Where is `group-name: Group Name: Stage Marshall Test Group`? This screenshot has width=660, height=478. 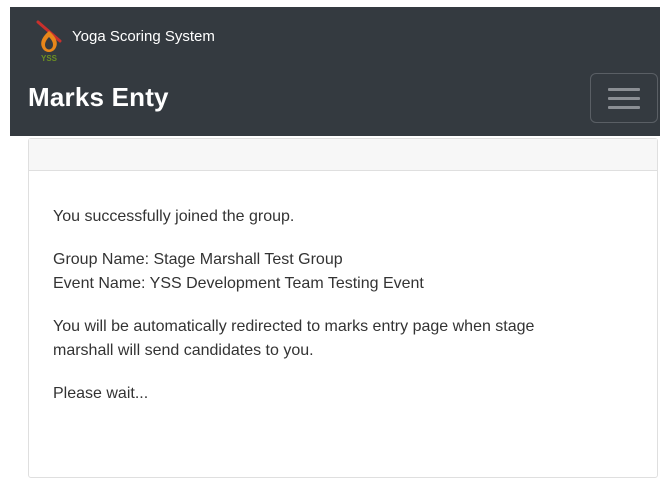
group-name: Group Name: Stage Marshall Test Group is located at coordinates (198, 259).